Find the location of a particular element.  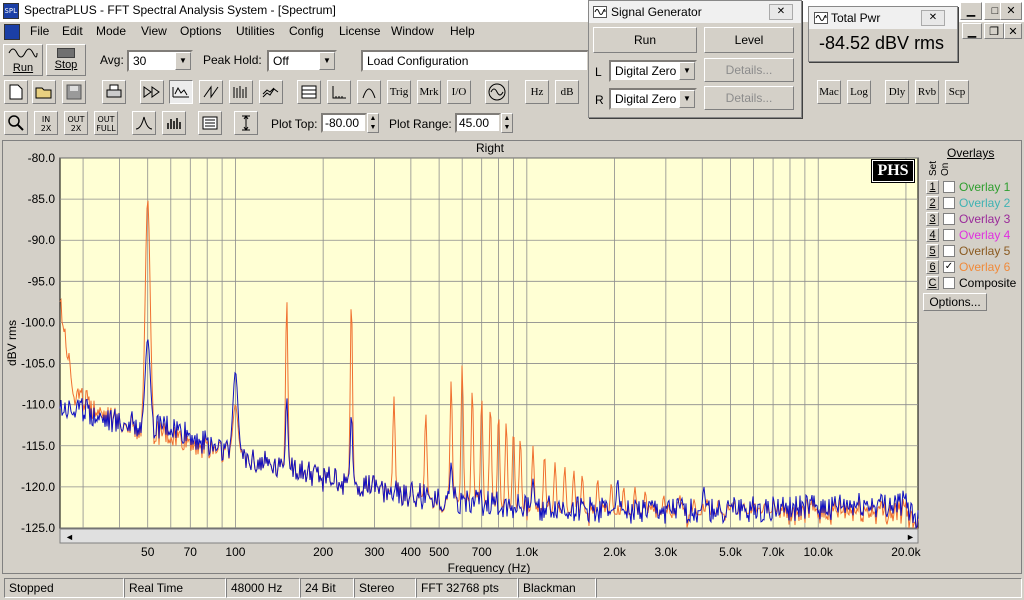

y-tick-label: -110.0 is located at coordinates (38, 405).